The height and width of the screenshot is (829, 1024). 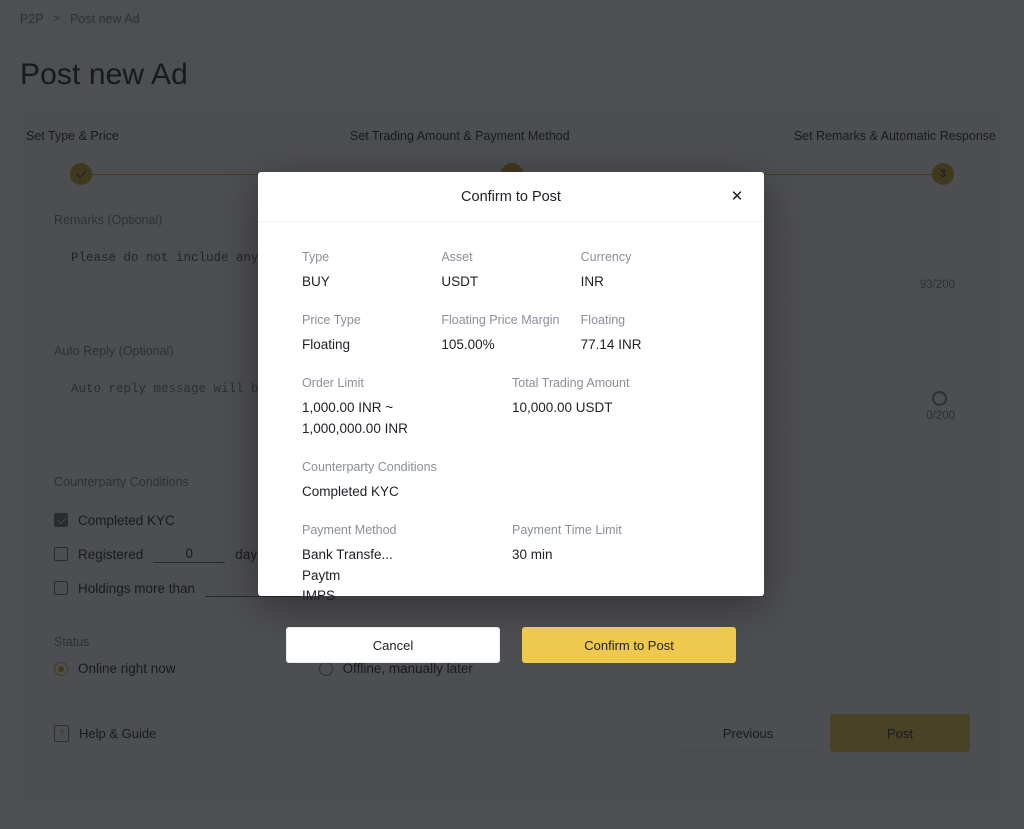 What do you see at coordinates (532, 554) in the screenshot?
I see `modal-value: 30 min` at bounding box center [532, 554].